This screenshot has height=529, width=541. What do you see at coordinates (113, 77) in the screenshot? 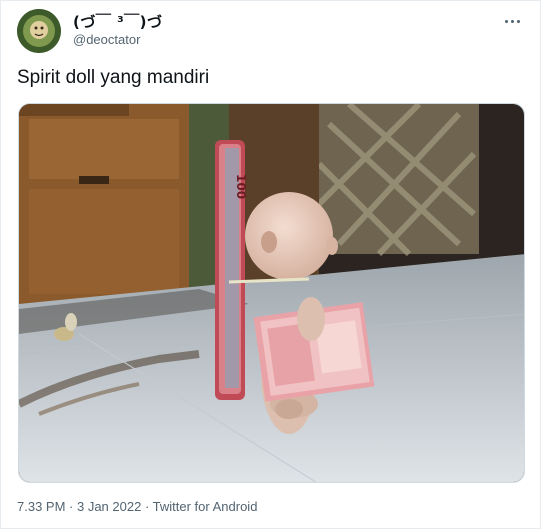
I see `tweet-text: Spirit doll yang mandiri` at bounding box center [113, 77].